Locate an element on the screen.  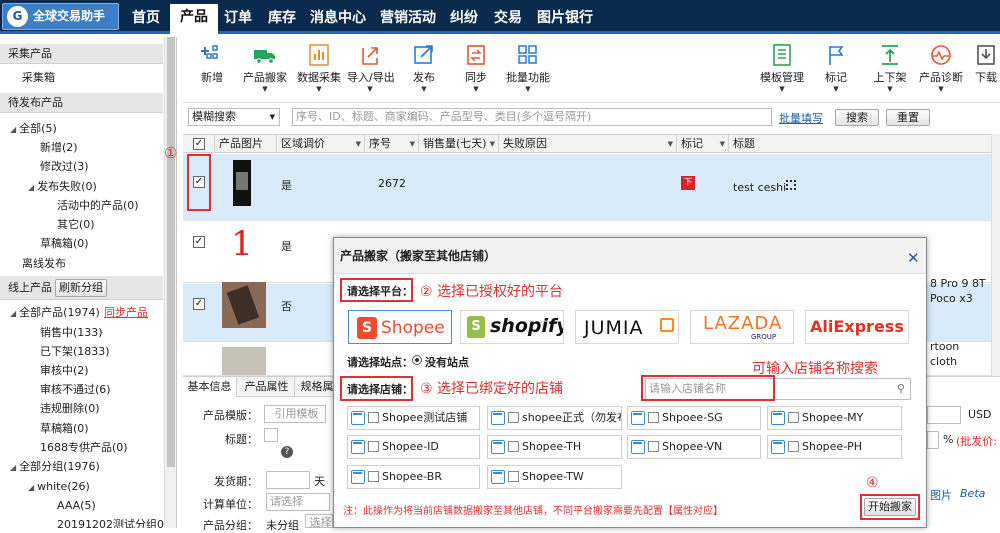
sidebar-item-drafts: 草稿箱(0) is located at coordinates (64, 244).